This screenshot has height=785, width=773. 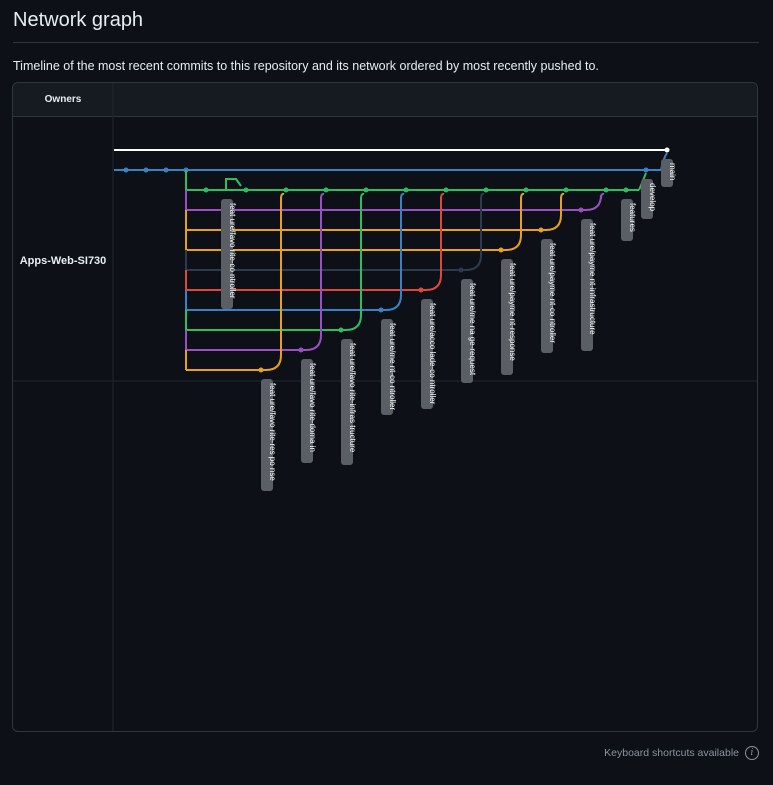 I want to click on info-icon: i, so click(x=752, y=753).